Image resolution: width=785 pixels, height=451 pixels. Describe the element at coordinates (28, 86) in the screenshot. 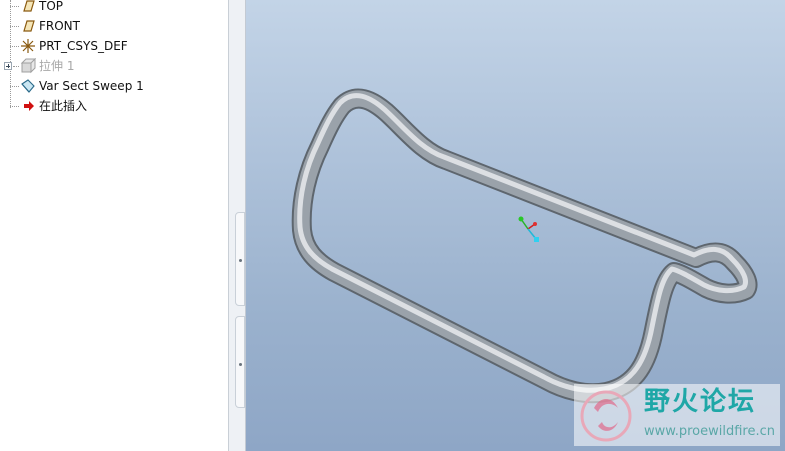

I see `sweep-icon` at that location.